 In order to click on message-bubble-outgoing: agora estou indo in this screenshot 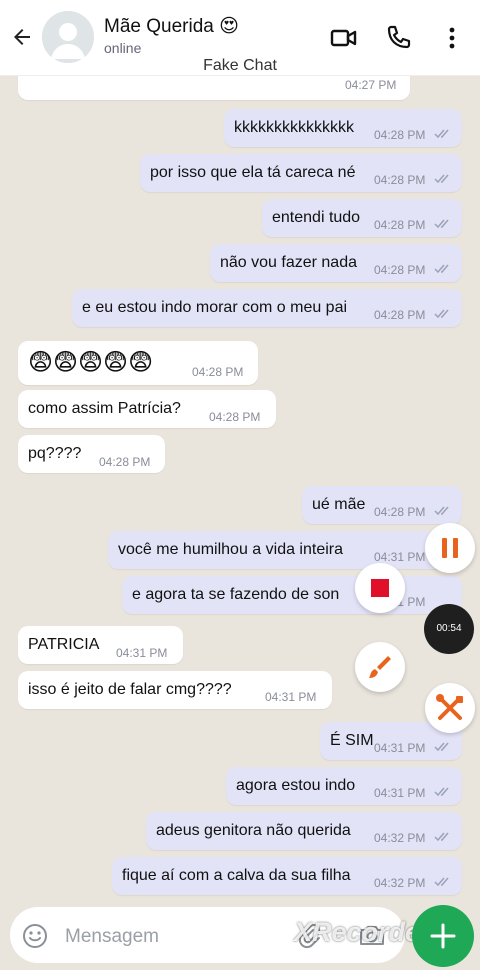, I will do `click(344, 786)`.